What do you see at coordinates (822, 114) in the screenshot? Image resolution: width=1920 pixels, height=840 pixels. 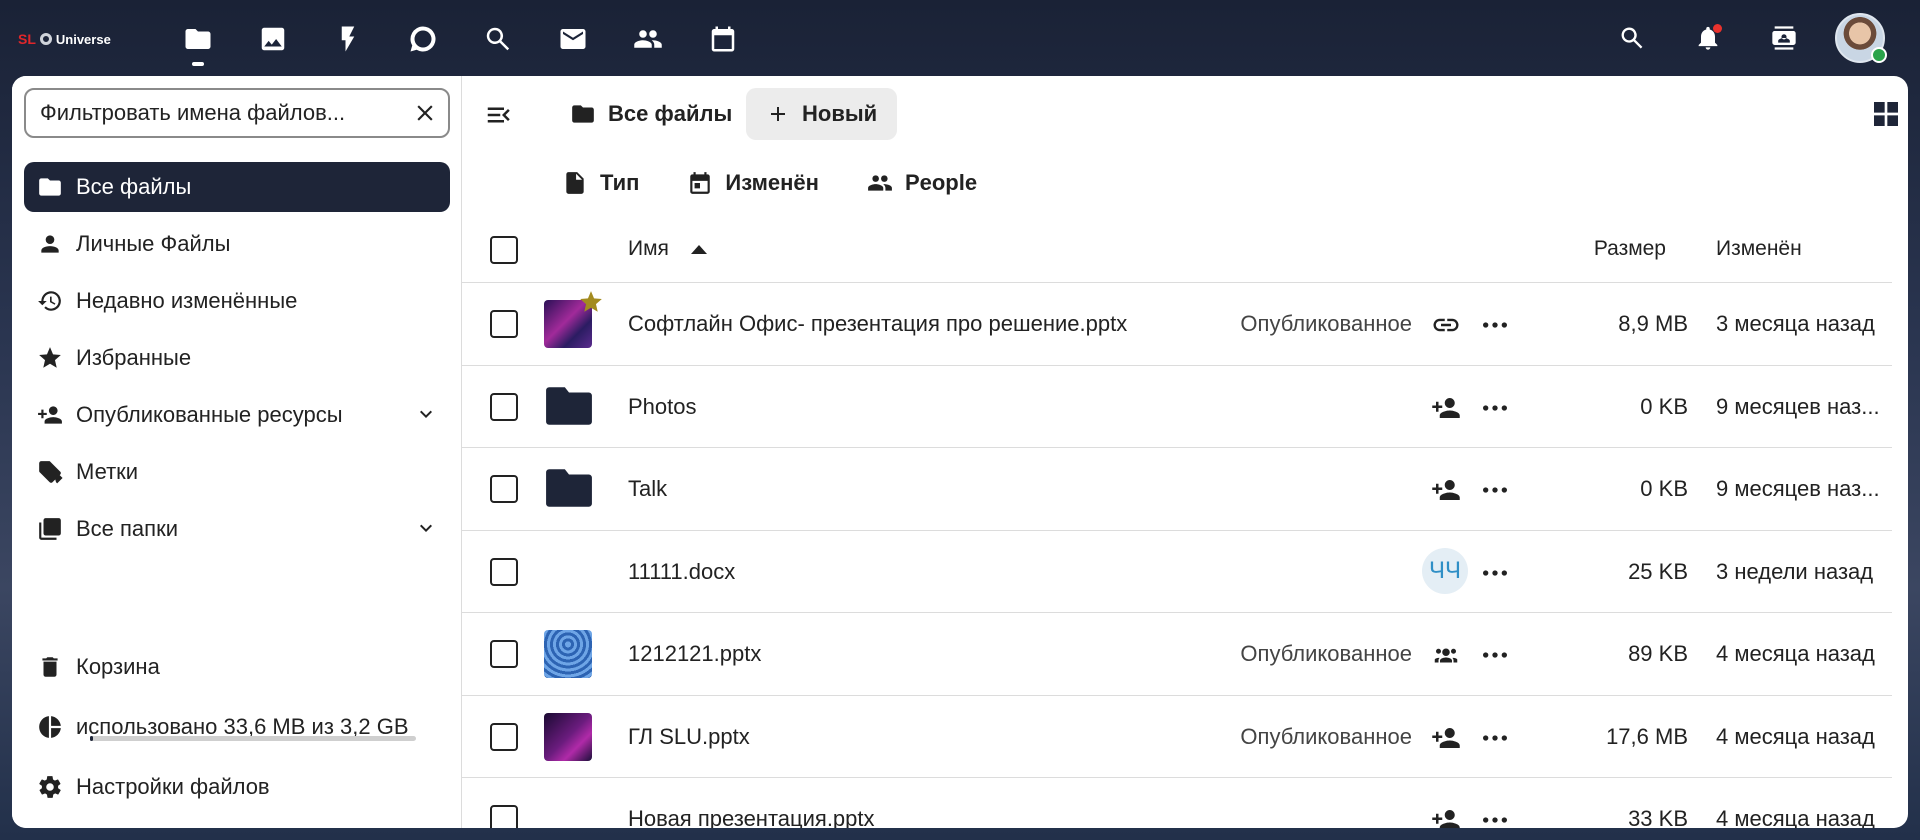 I see `new-button: Новый` at bounding box center [822, 114].